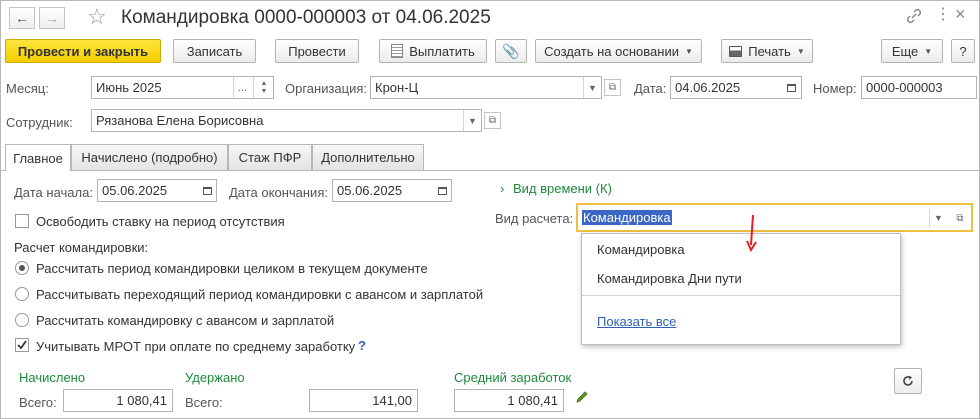 The height and width of the screenshot is (419, 980). What do you see at coordinates (264, 84) in the screenshot?
I see `stepper-up-icon: ▲` at bounding box center [264, 84].